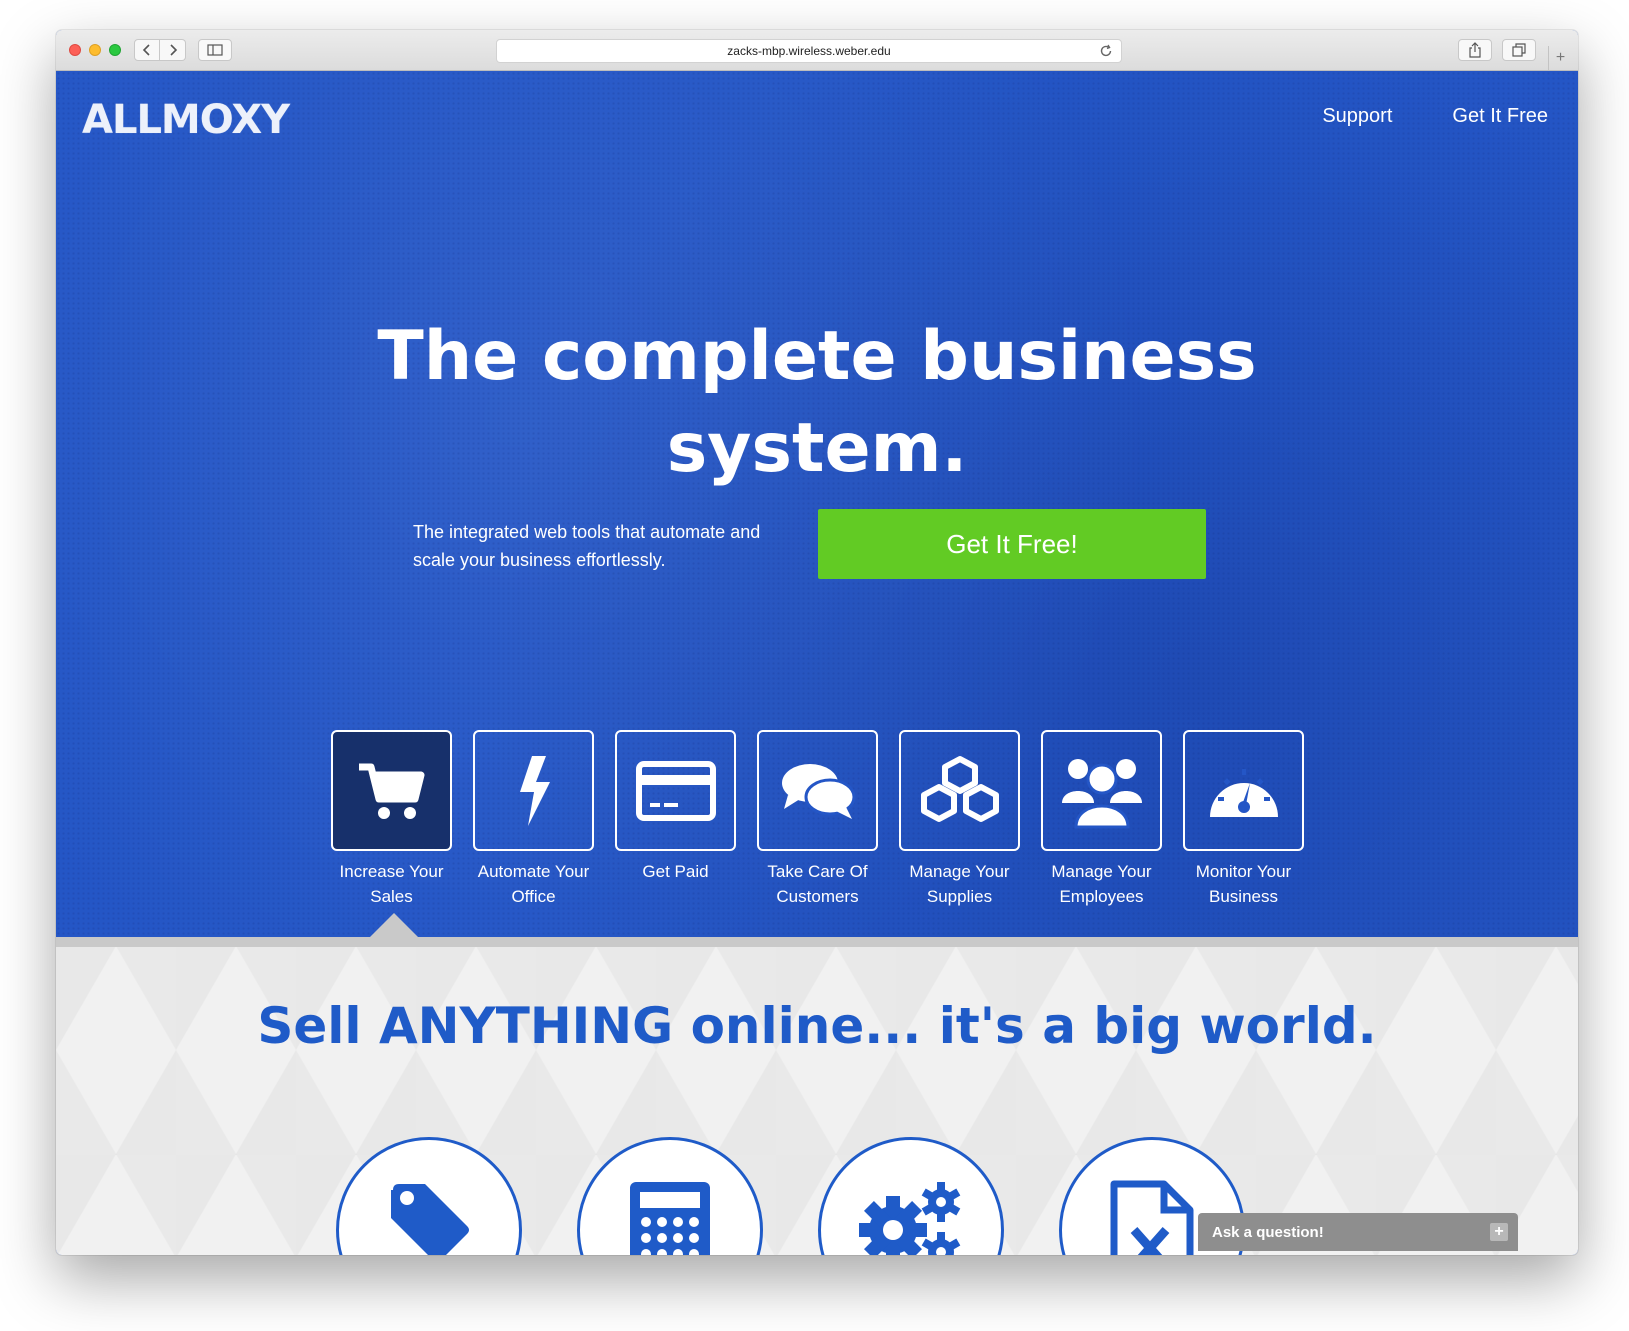 The image size is (1629, 1331). What do you see at coordinates (1012, 544) in the screenshot?
I see `get-it-free-button: Get It Free!` at bounding box center [1012, 544].